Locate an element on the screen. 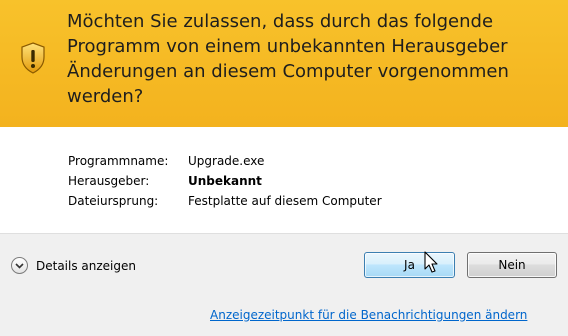  program-name-label: Programmname: is located at coordinates (118, 161).